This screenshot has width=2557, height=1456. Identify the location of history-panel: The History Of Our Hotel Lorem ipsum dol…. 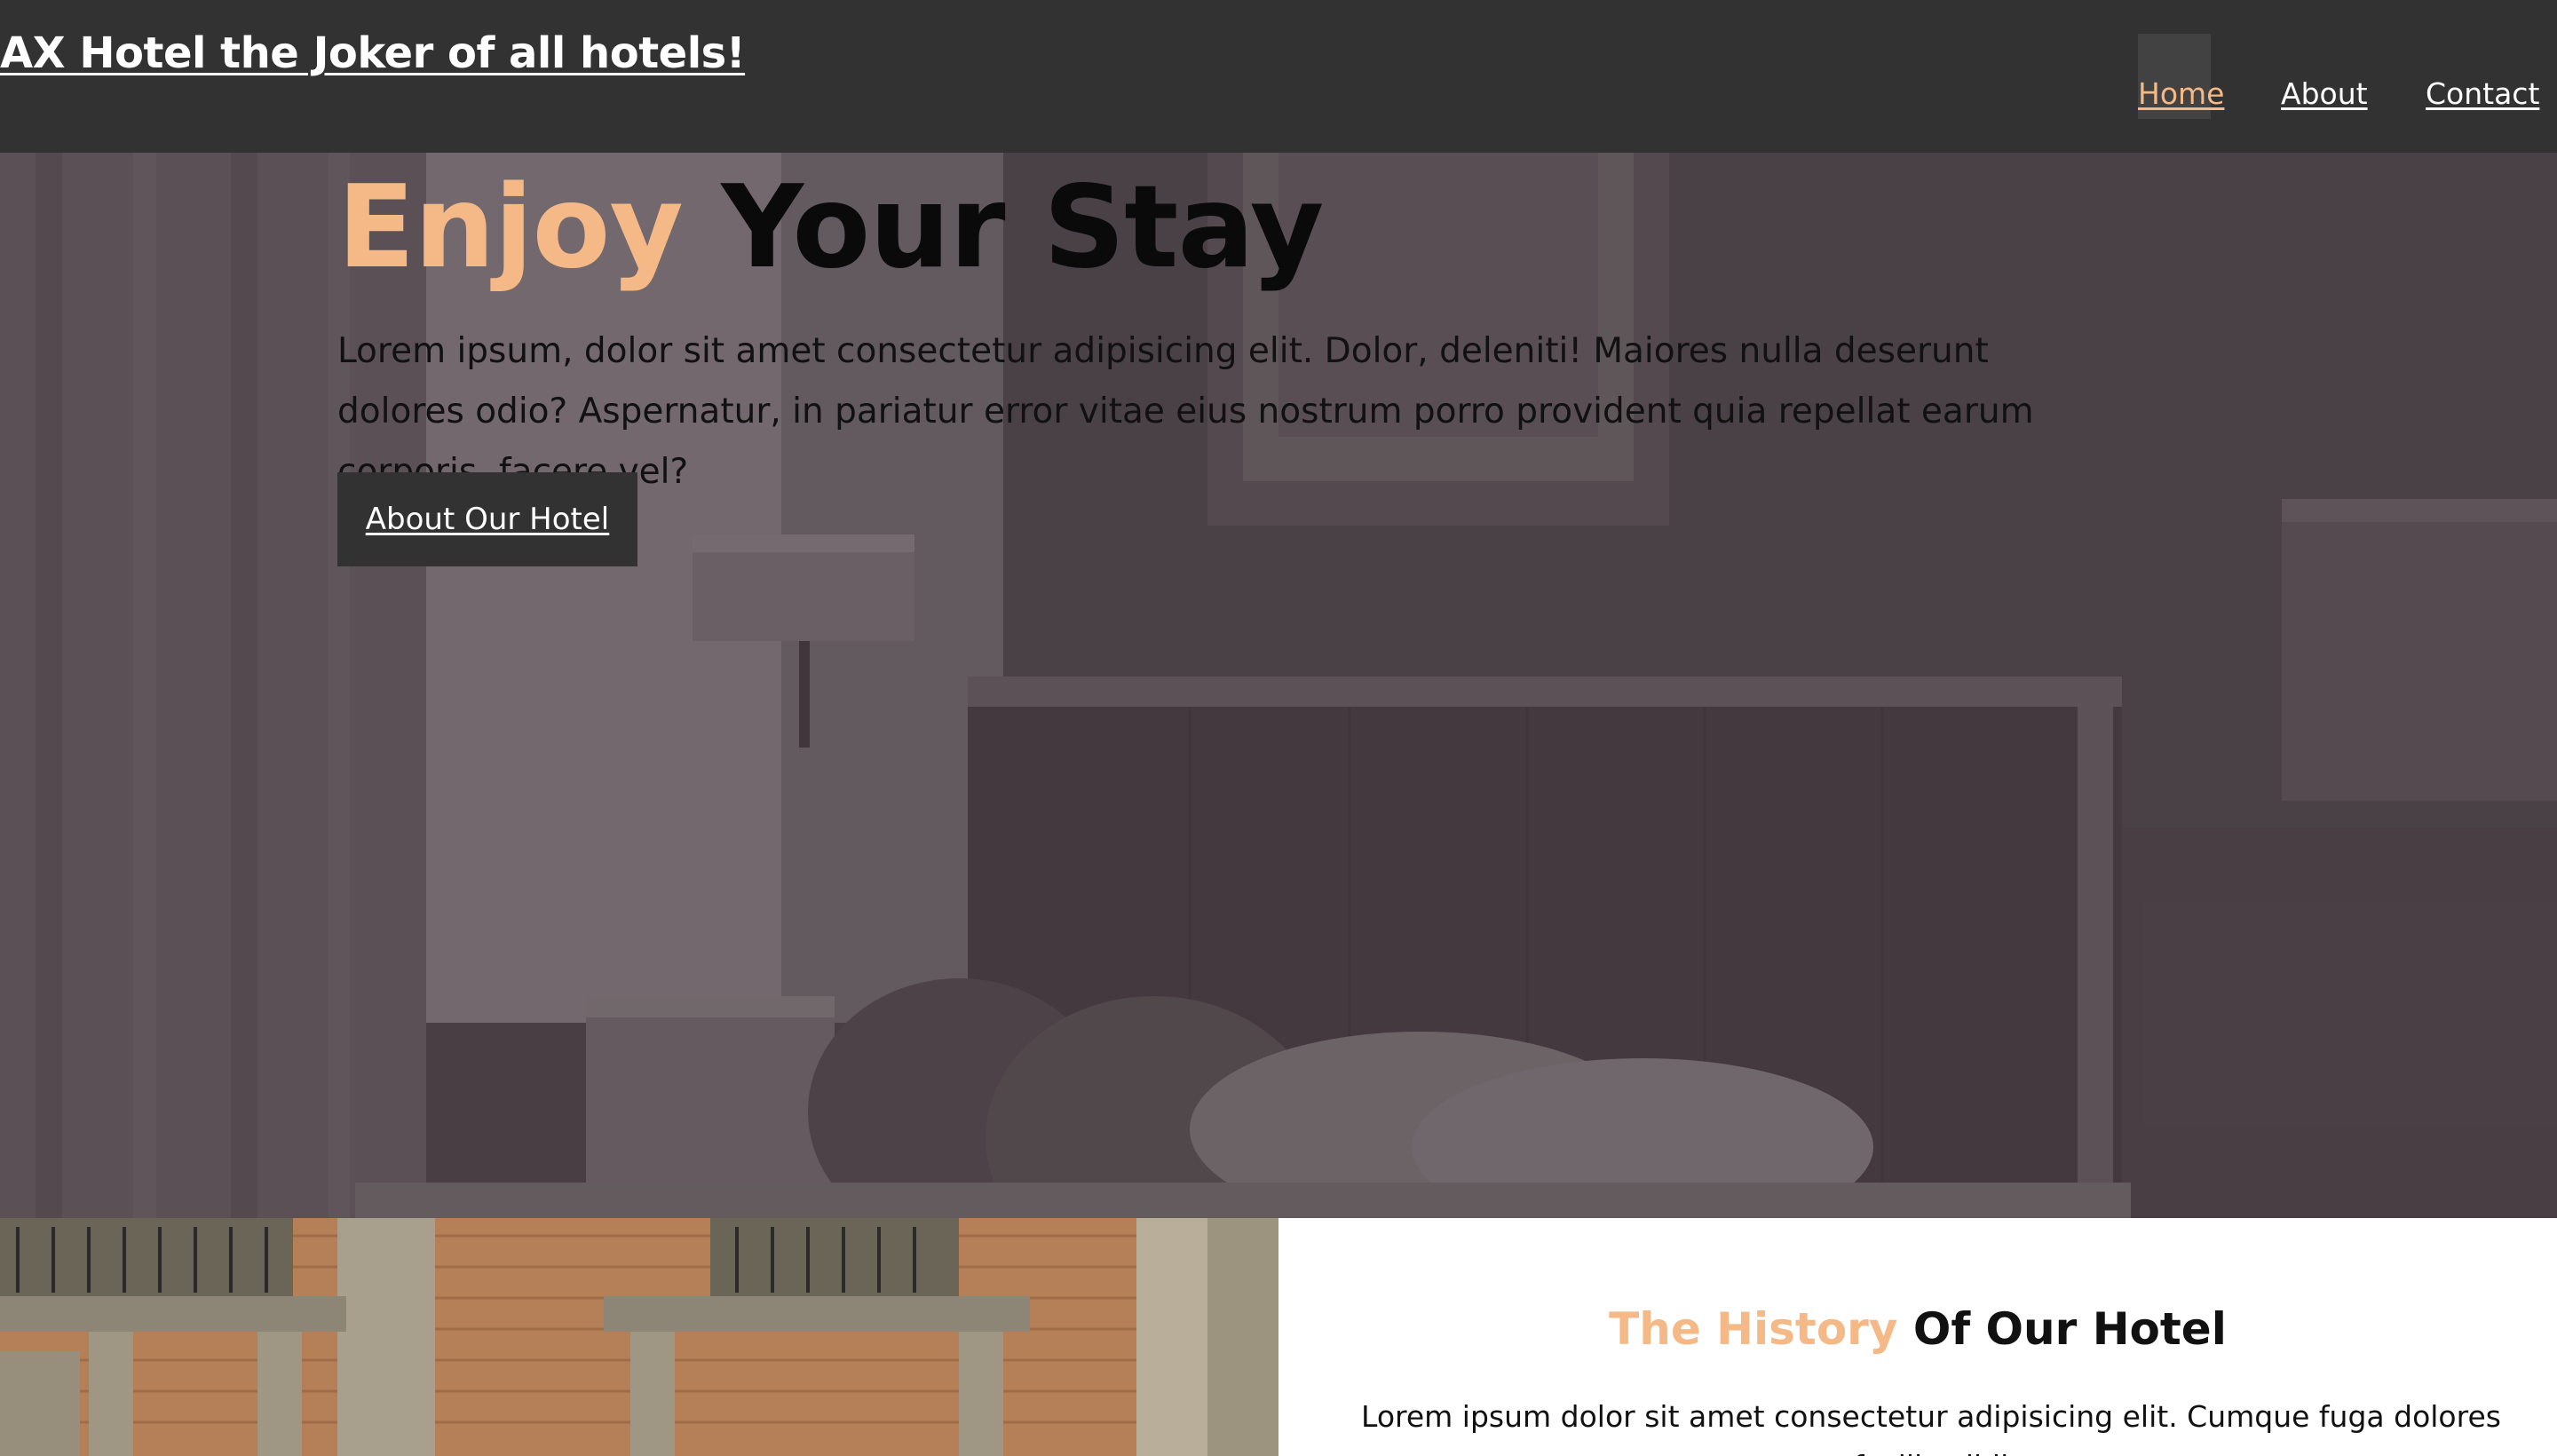
(1918, 1337).